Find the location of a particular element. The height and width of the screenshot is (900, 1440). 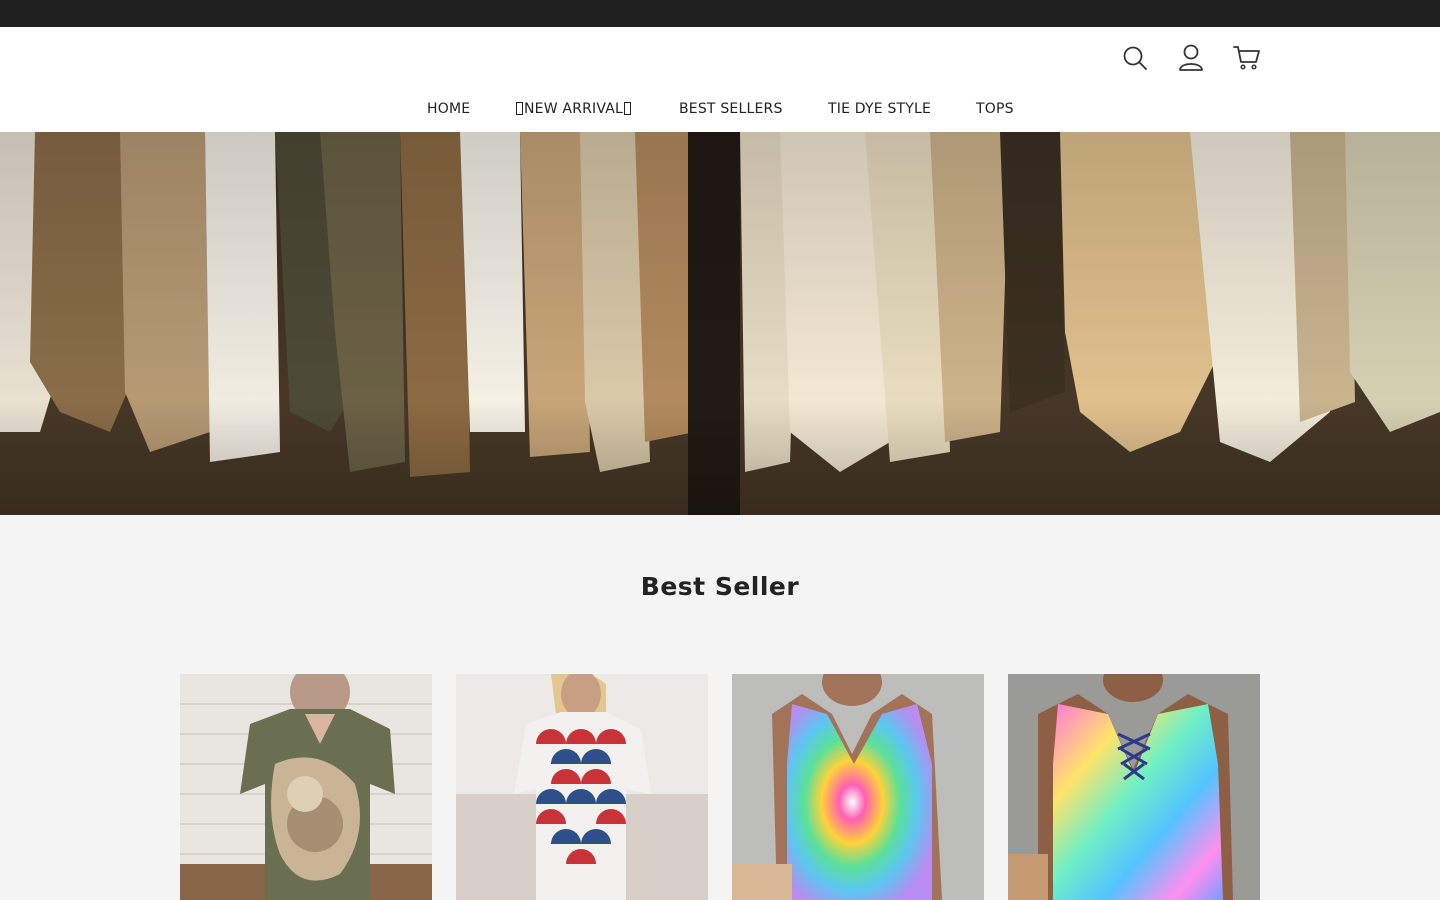

best-seller-title: Best Seller is located at coordinates (720, 586).